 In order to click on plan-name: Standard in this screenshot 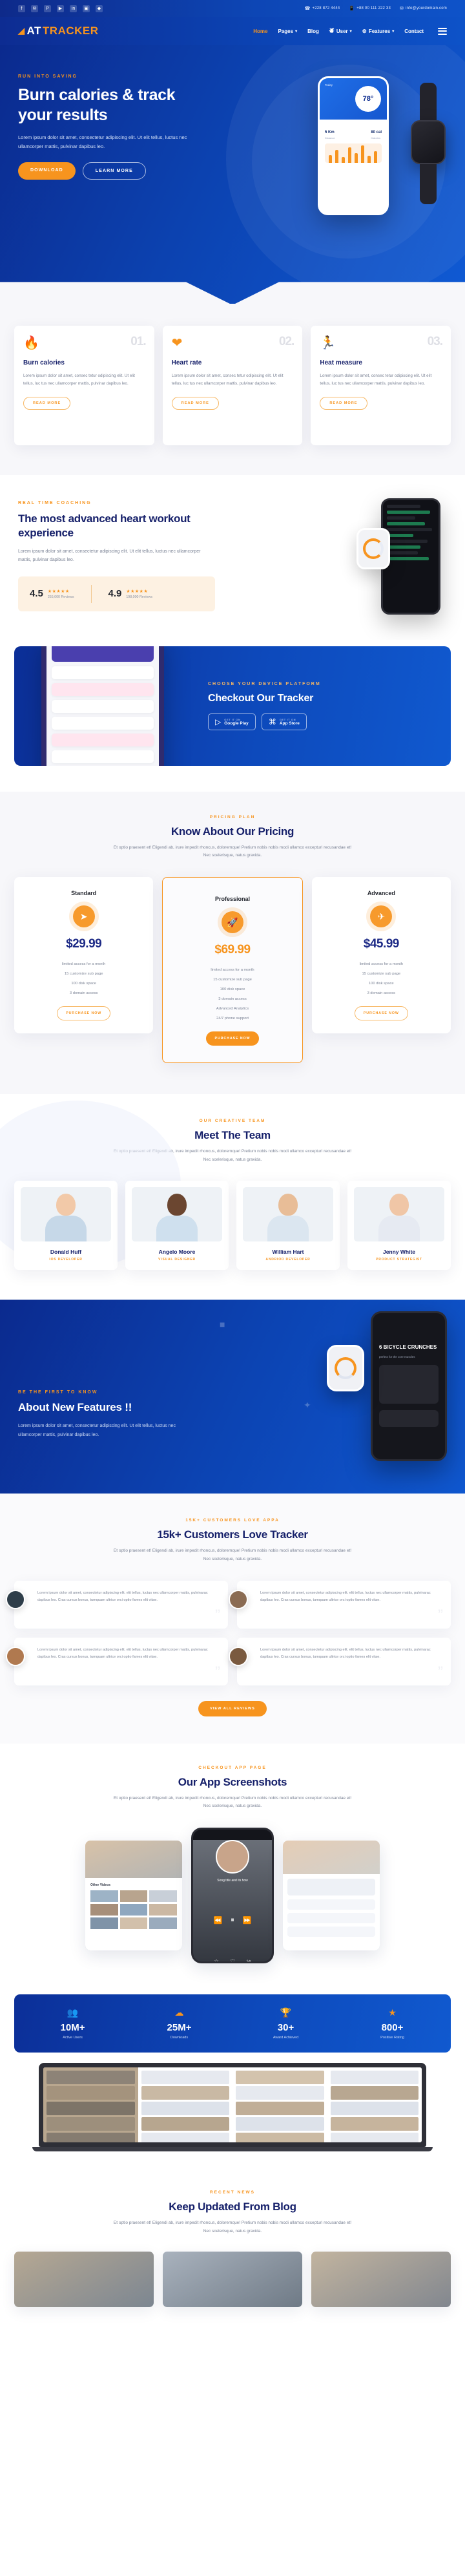, I will do `click(84, 893)`.